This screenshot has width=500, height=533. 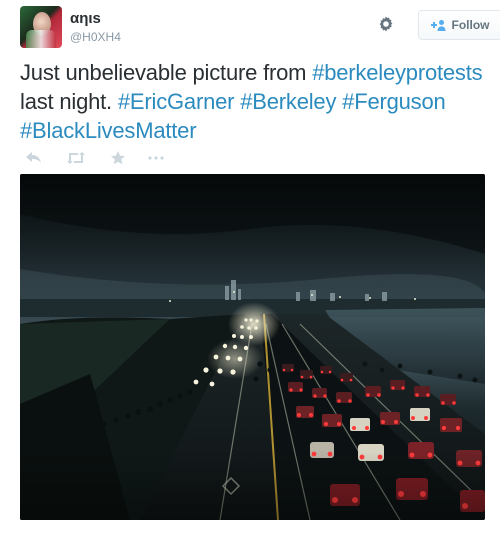 What do you see at coordinates (156, 158) in the screenshot?
I see `more-icon` at bounding box center [156, 158].